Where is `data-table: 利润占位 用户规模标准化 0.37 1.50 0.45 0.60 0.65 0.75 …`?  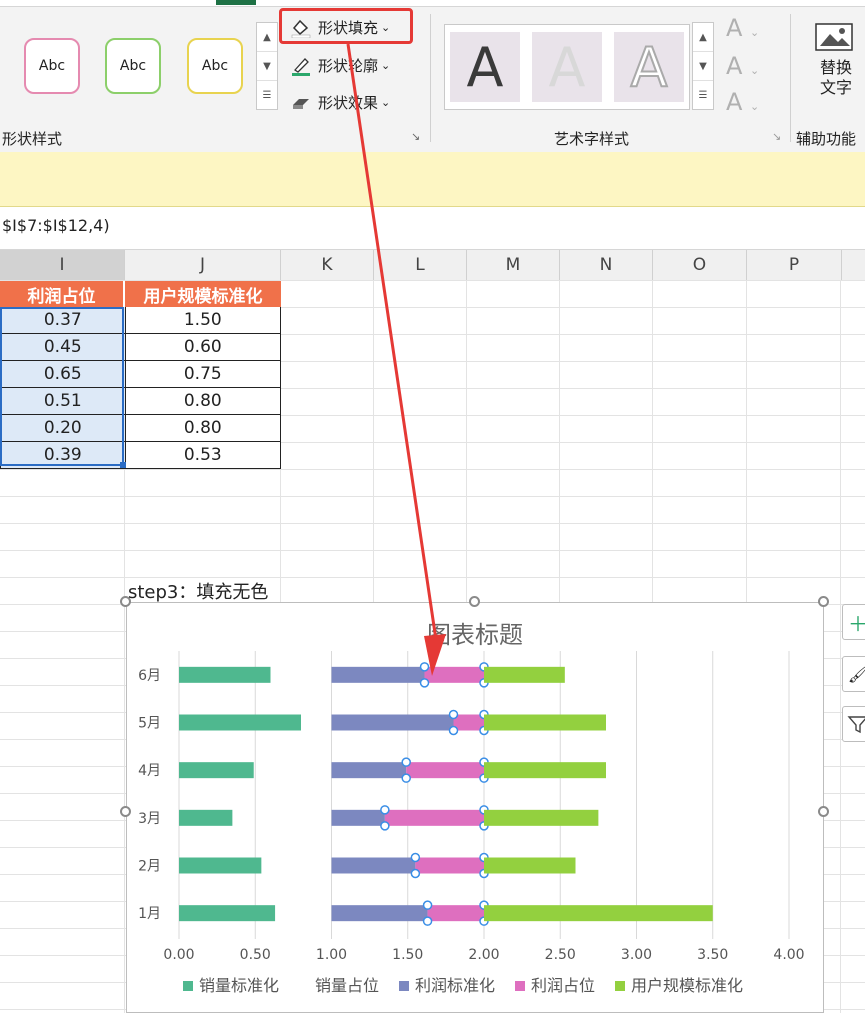 data-table: 利润占位 用户规模标准化 0.37 1.50 0.45 0.60 0.65 0.75 … is located at coordinates (140, 375).